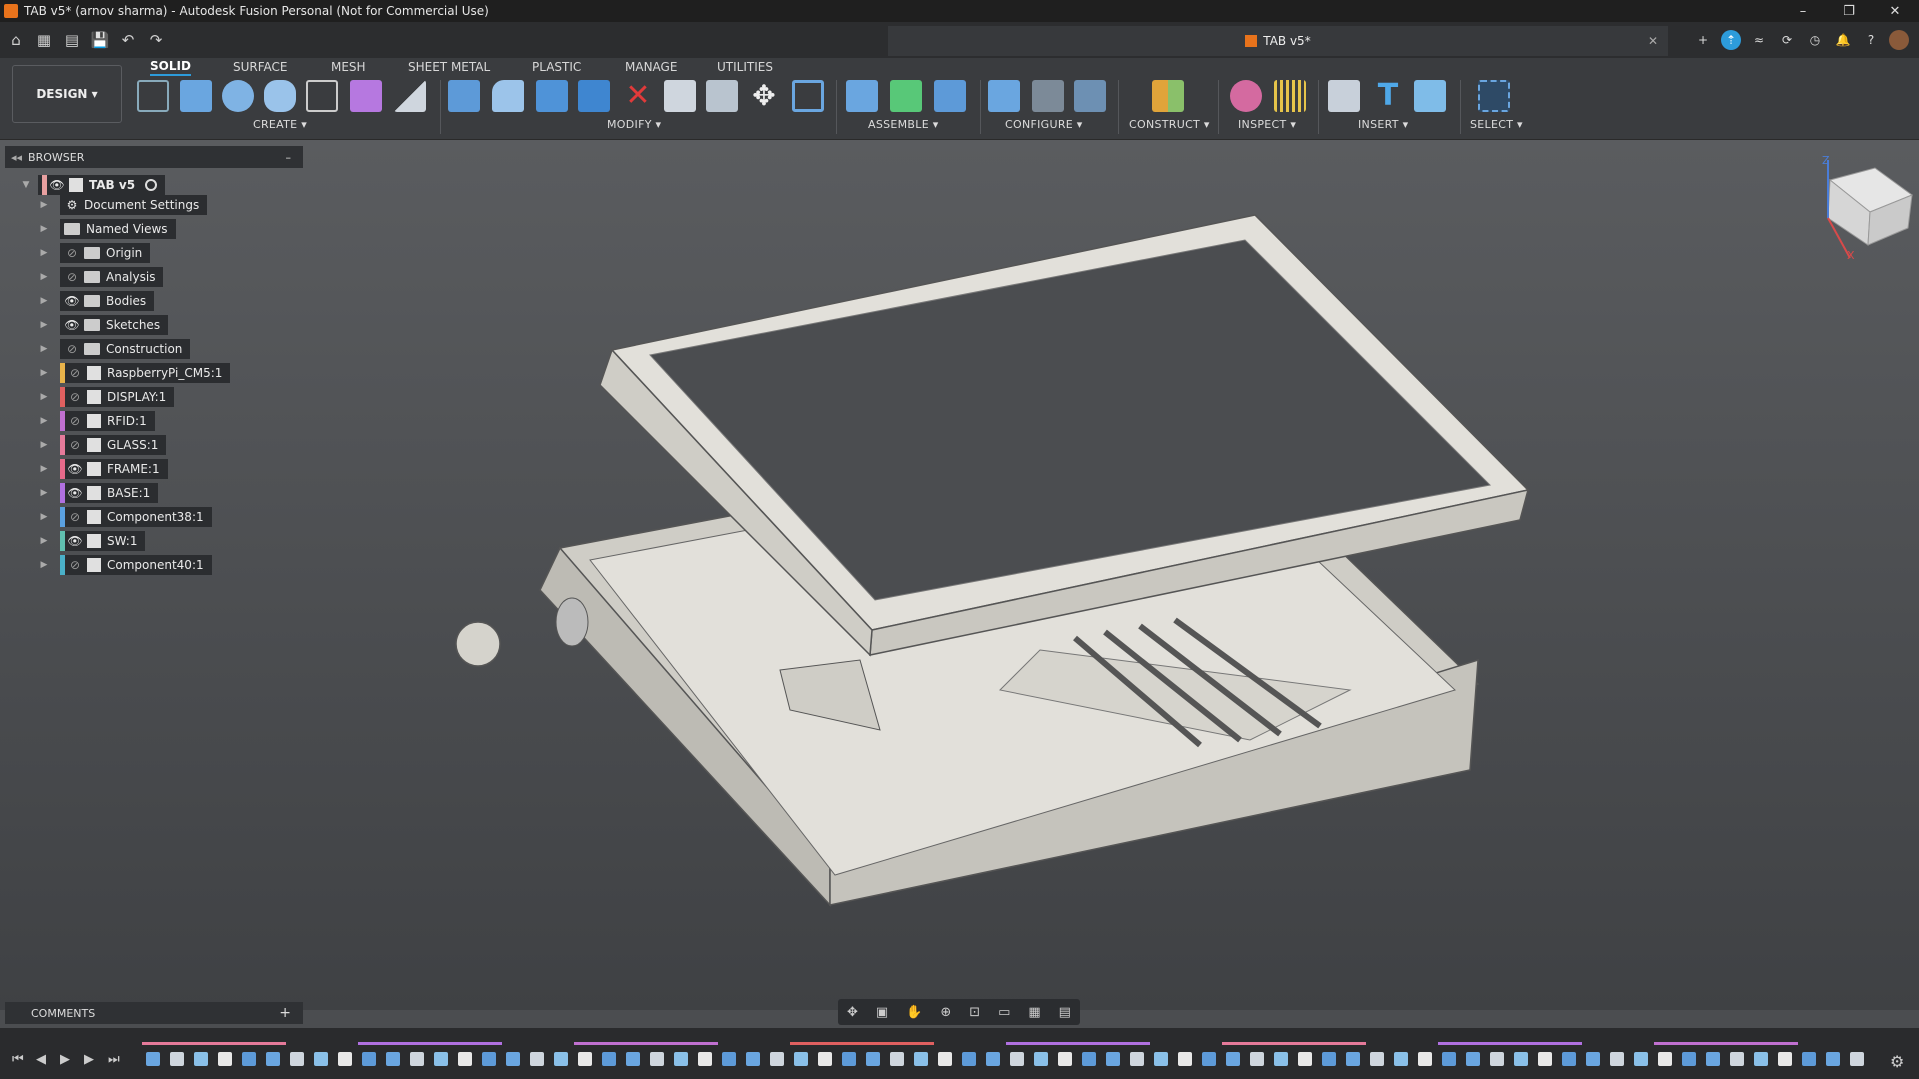 The image size is (1919, 1079). I want to click on grid-icon: ▦, so click(1034, 1012).